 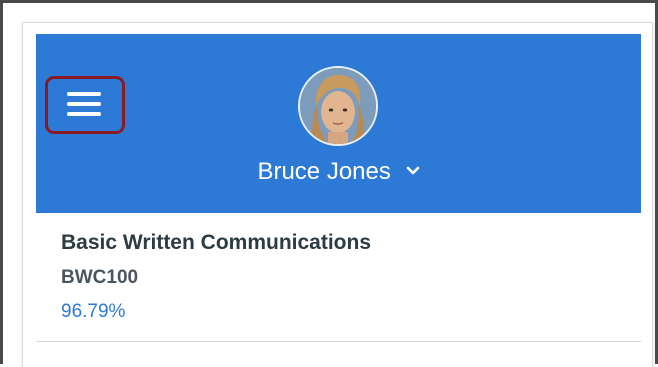 What do you see at coordinates (338, 341) in the screenshot?
I see `divider` at bounding box center [338, 341].